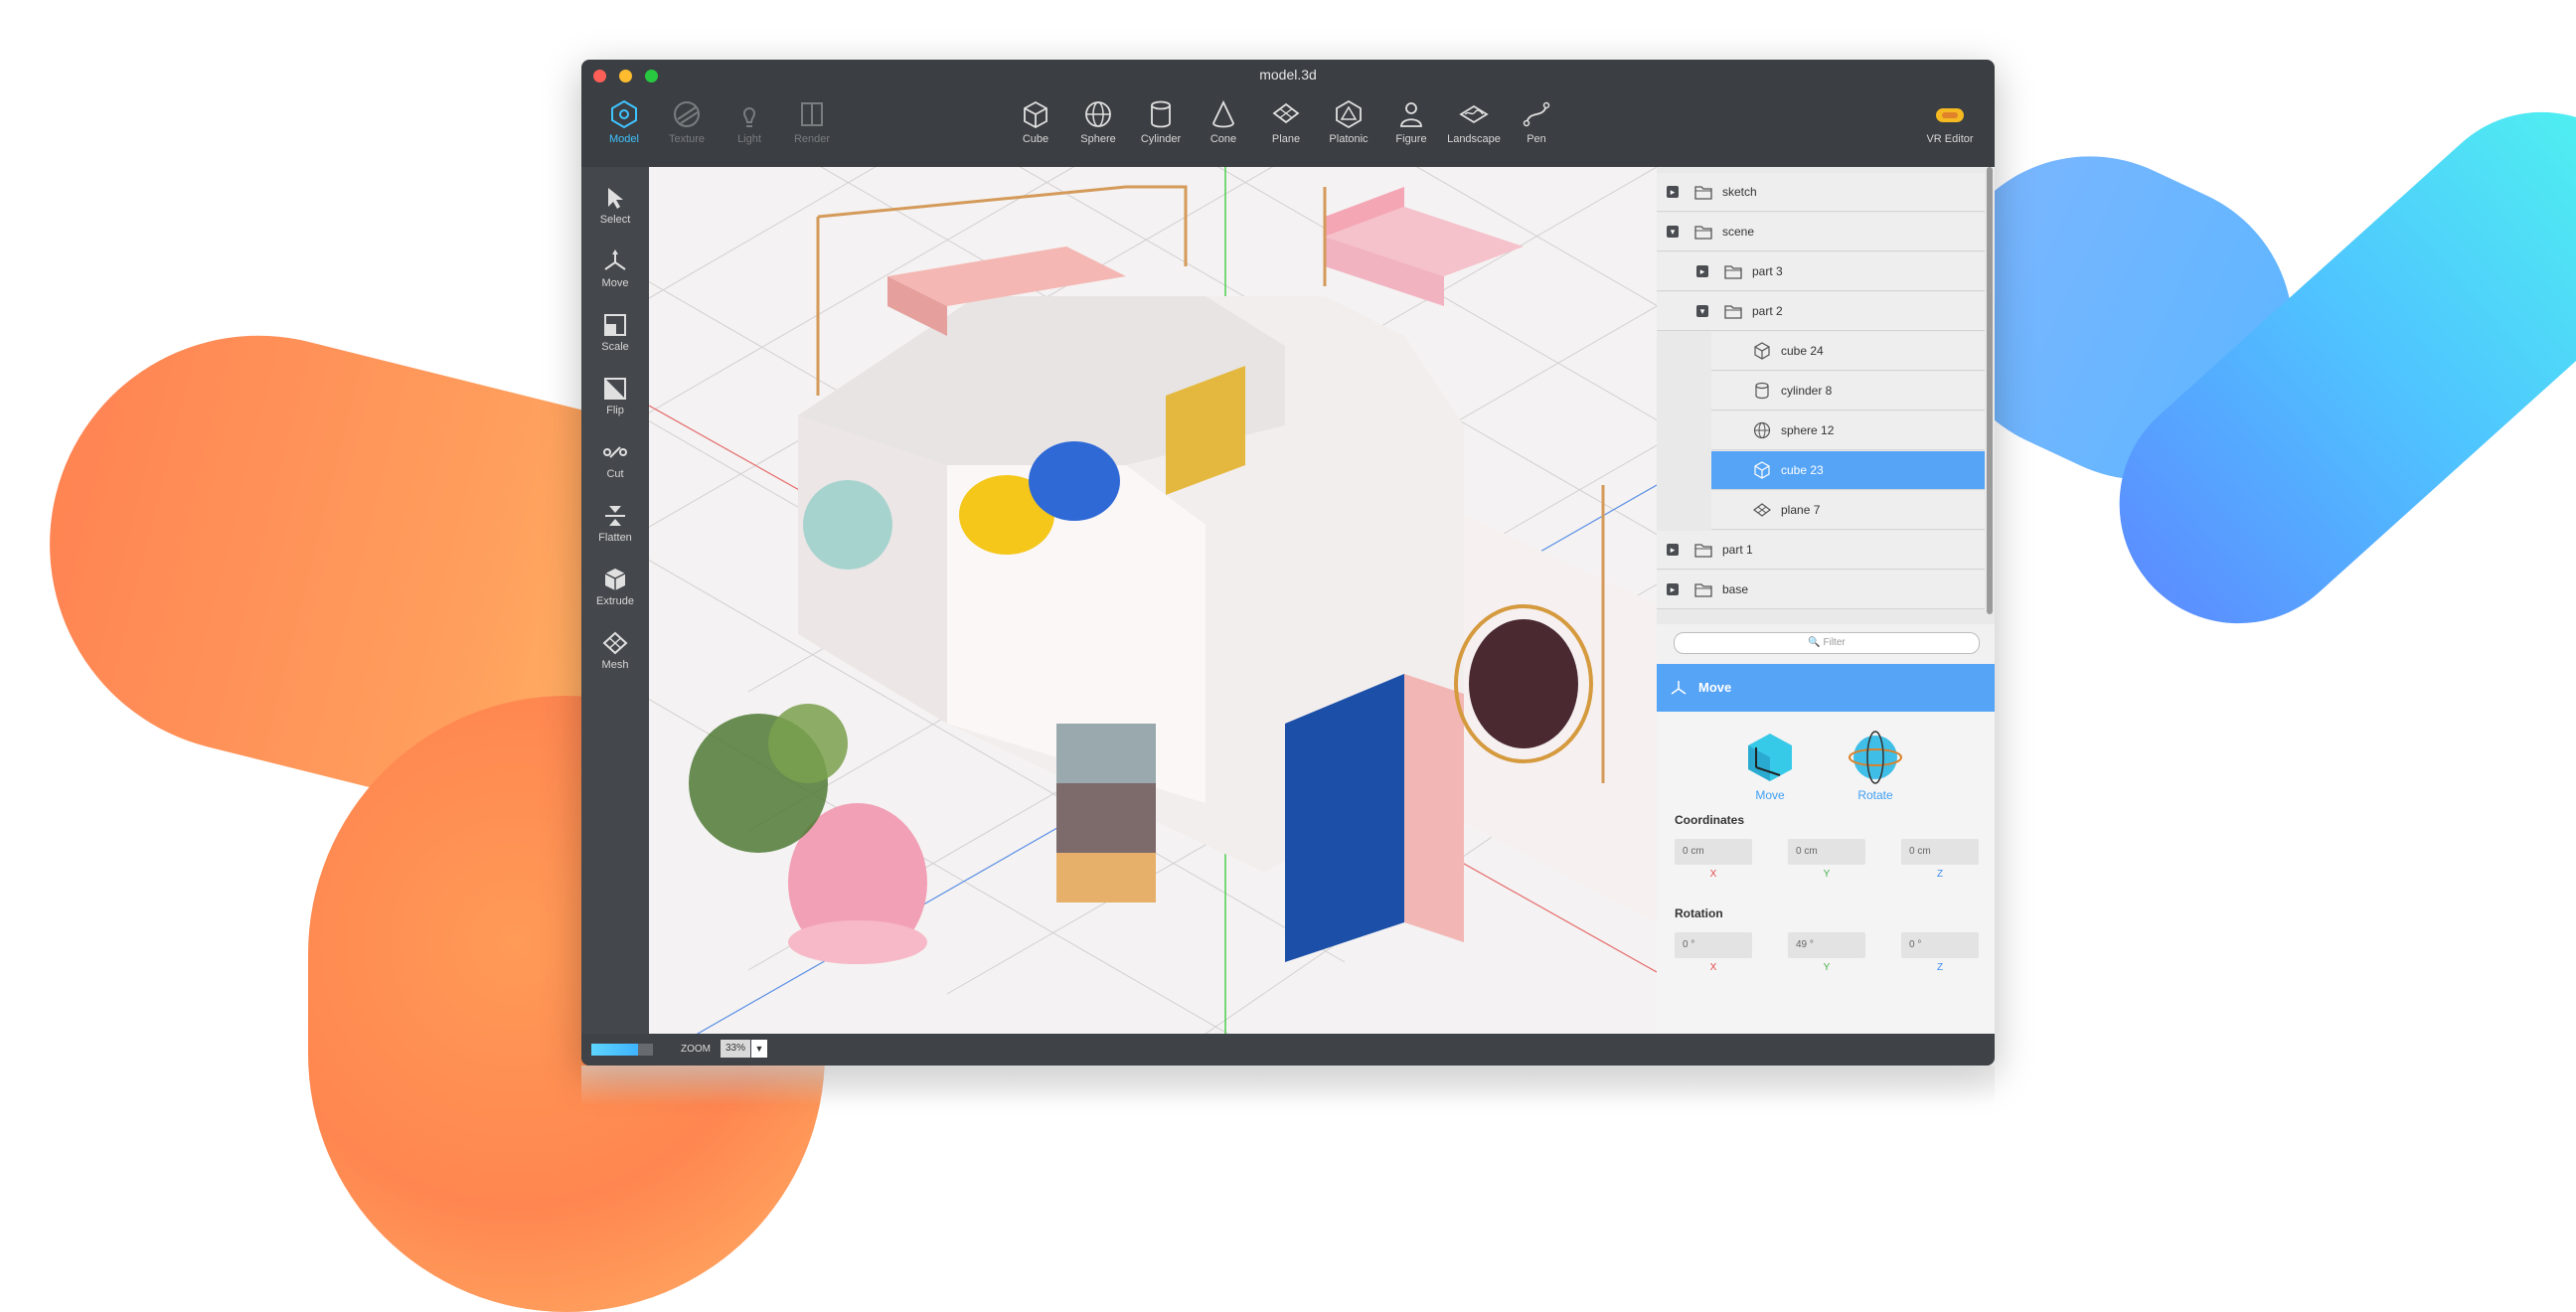 This screenshot has height=1312, width=2576. What do you see at coordinates (615, 459) in the screenshot?
I see `tool-cut: Cut` at bounding box center [615, 459].